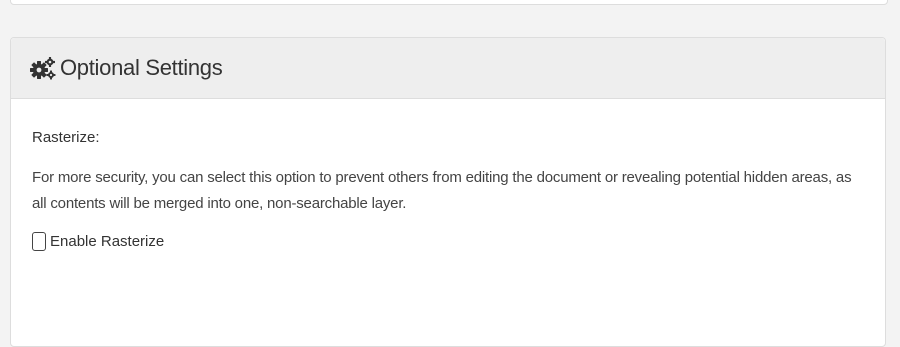 The image size is (900, 347). I want to click on panel-title: Optional Settings, so click(141, 67).